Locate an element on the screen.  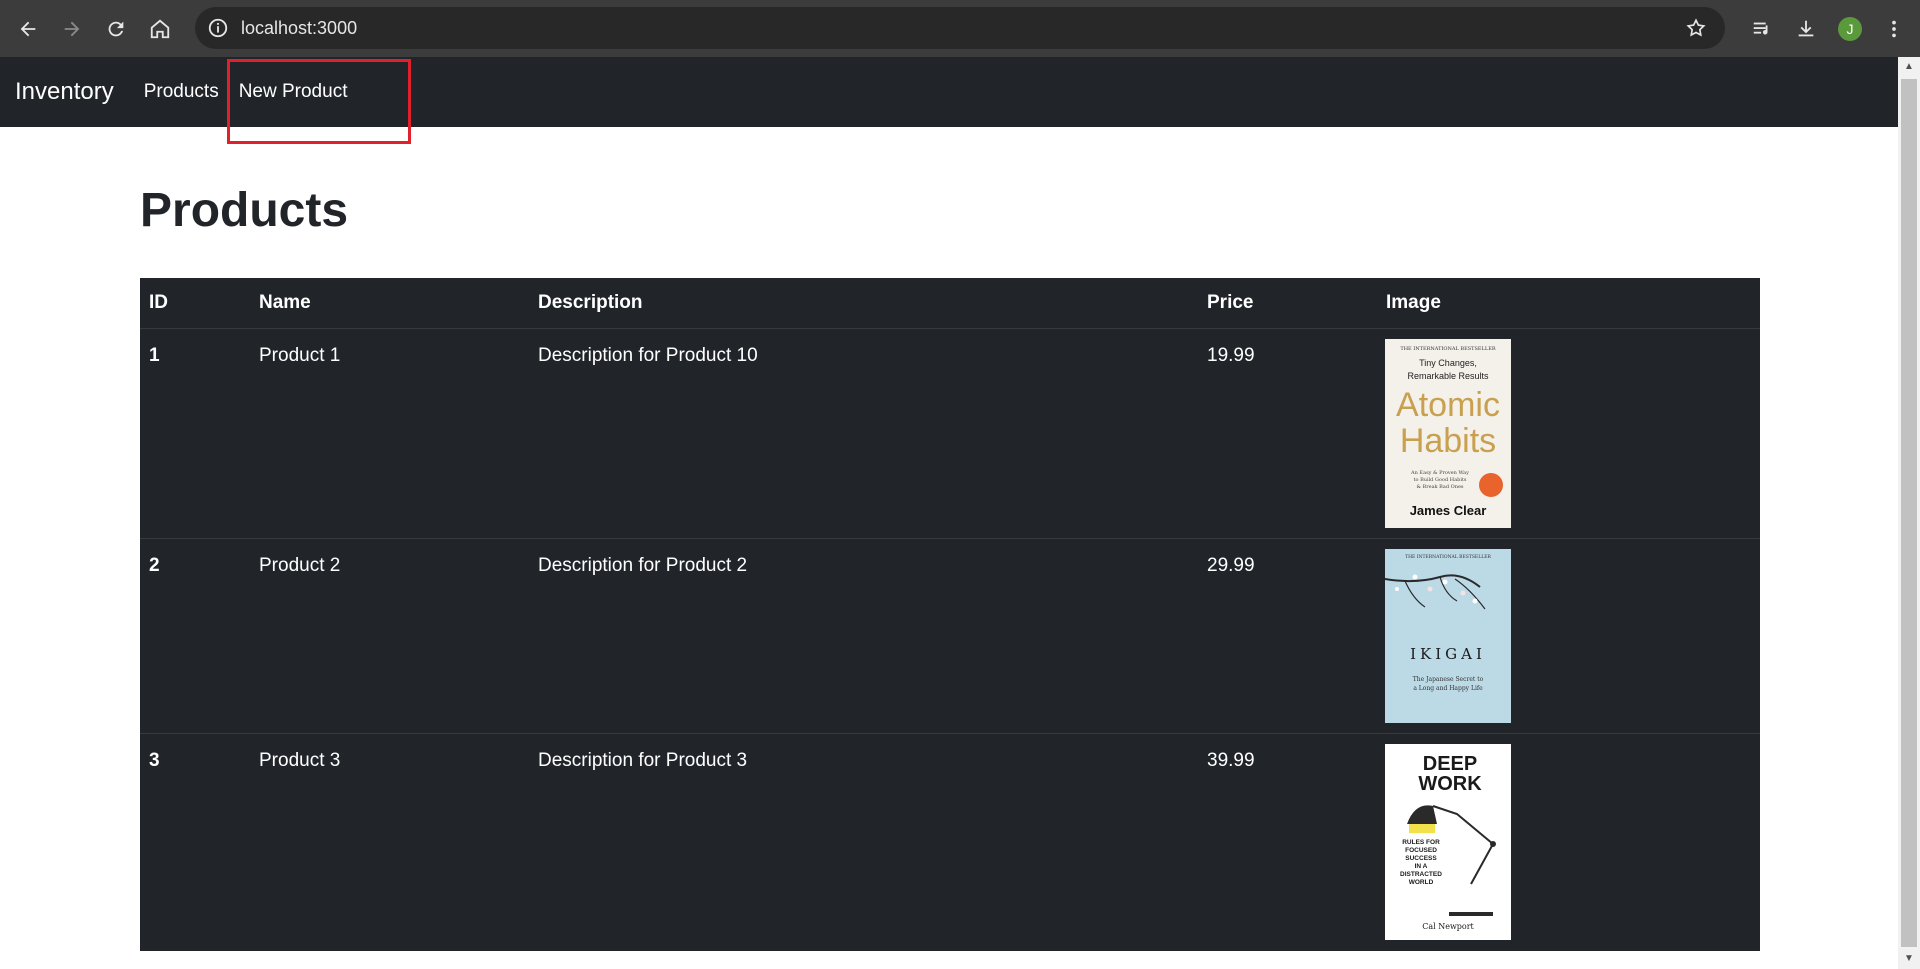
cell-price: 29.99 is located at coordinates (1231, 565).